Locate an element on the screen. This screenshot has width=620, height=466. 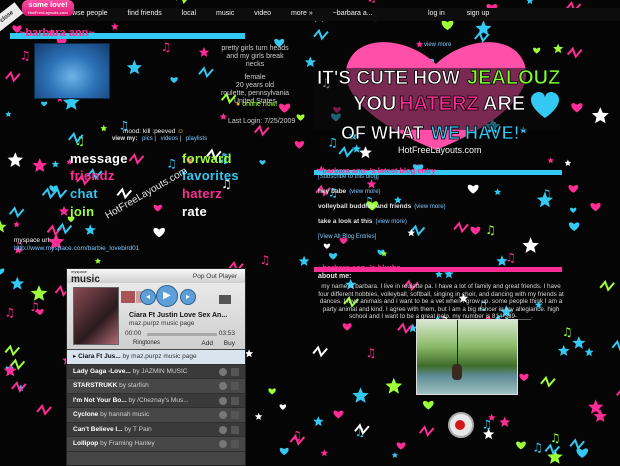
nav-local: local is located at coordinates (189, 13).